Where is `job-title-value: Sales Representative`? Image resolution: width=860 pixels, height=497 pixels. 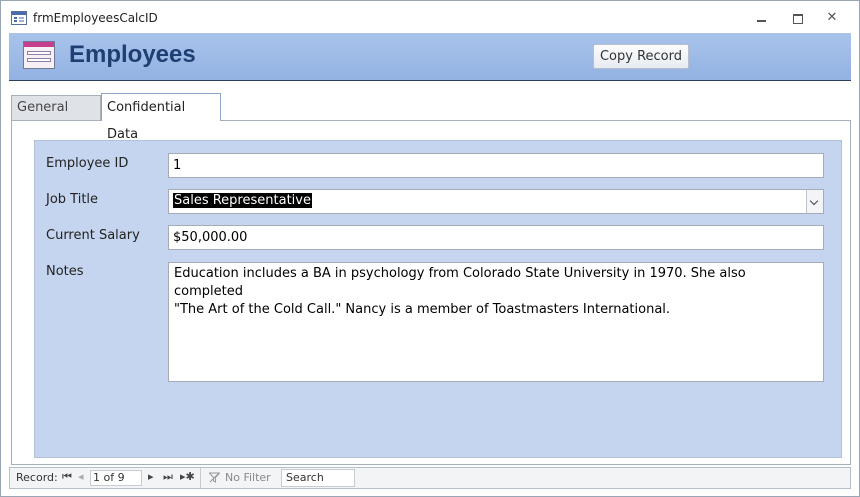 job-title-value: Sales Representative is located at coordinates (242, 200).